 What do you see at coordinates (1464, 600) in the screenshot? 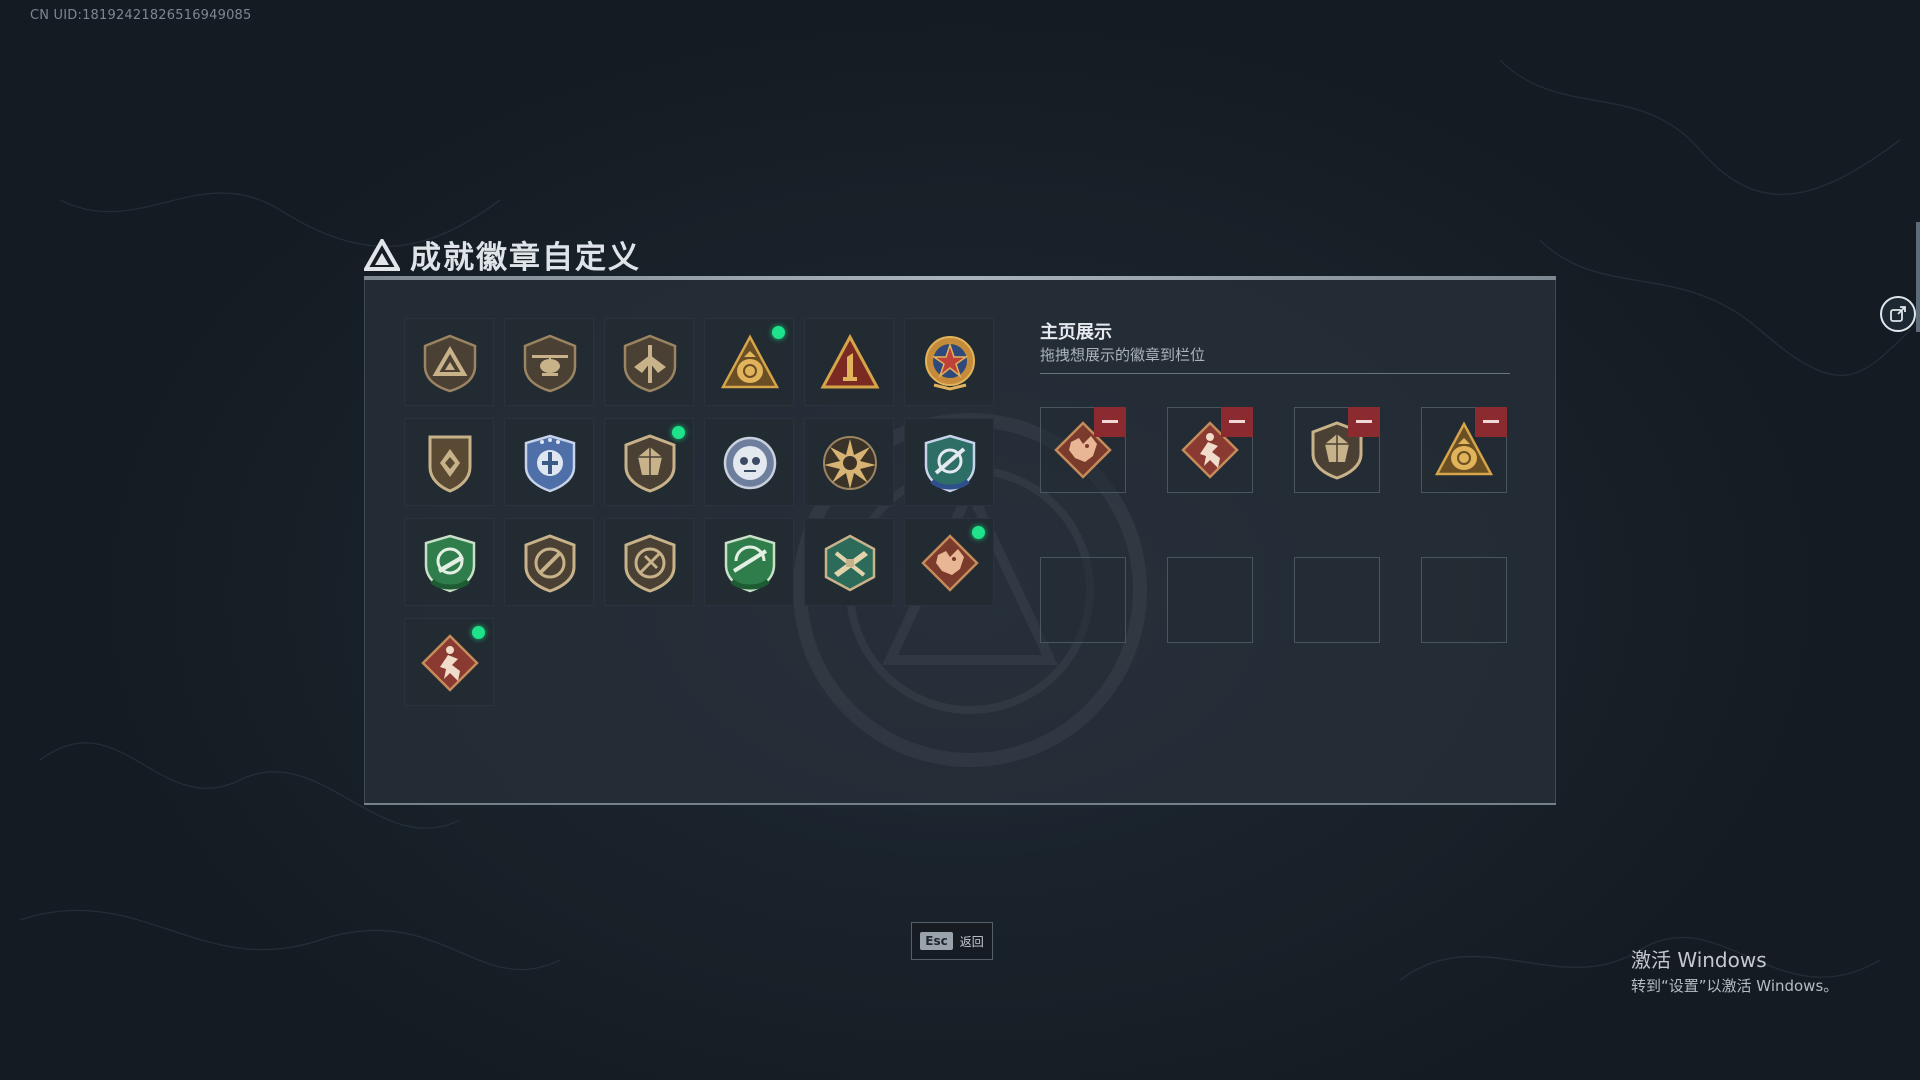
I see `showcase-slot-8-empty` at bounding box center [1464, 600].